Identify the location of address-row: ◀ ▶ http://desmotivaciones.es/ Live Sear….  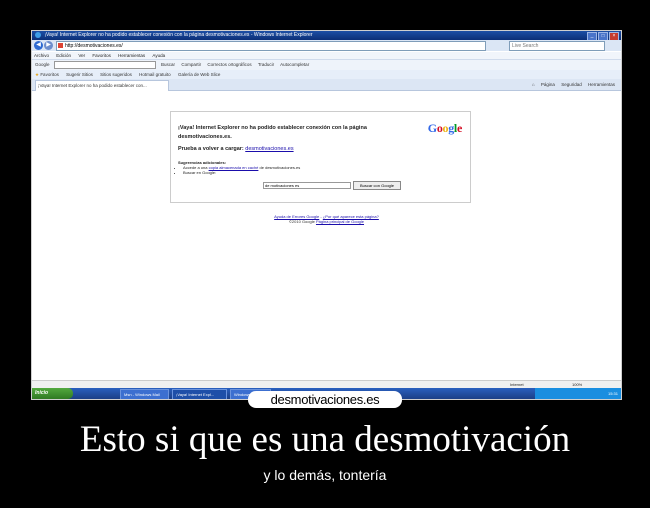
(326, 45).